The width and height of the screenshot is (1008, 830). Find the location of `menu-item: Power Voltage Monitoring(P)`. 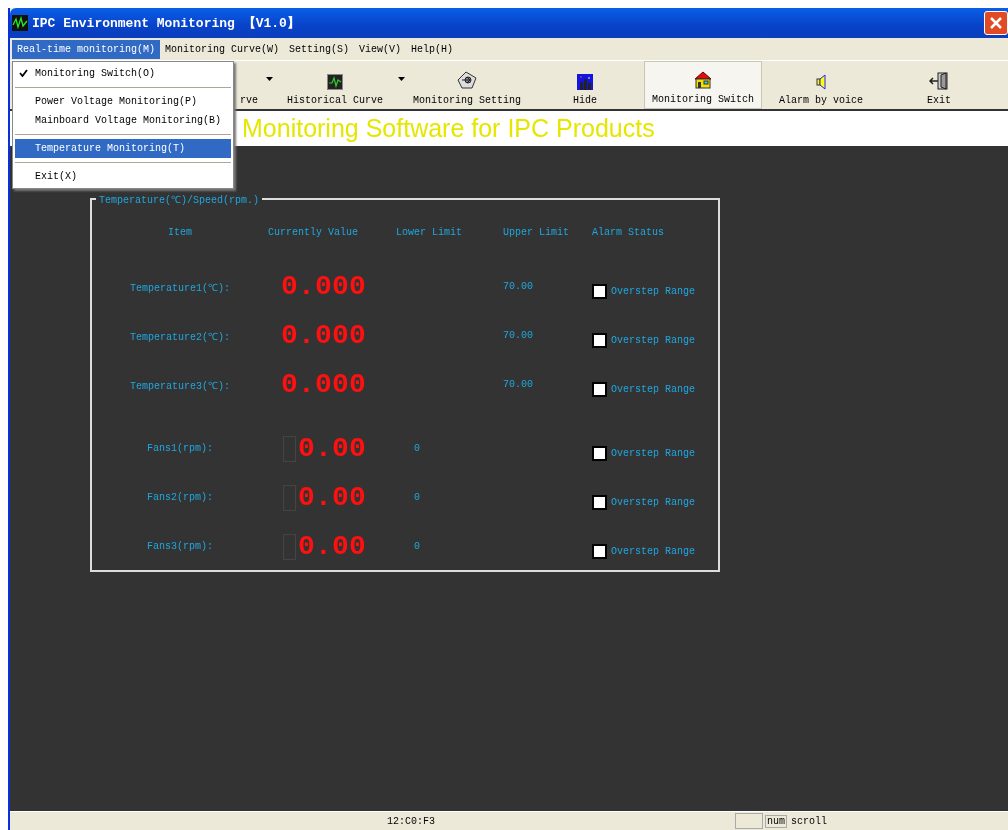

menu-item: Power Voltage Monitoring(P) is located at coordinates (123, 101).